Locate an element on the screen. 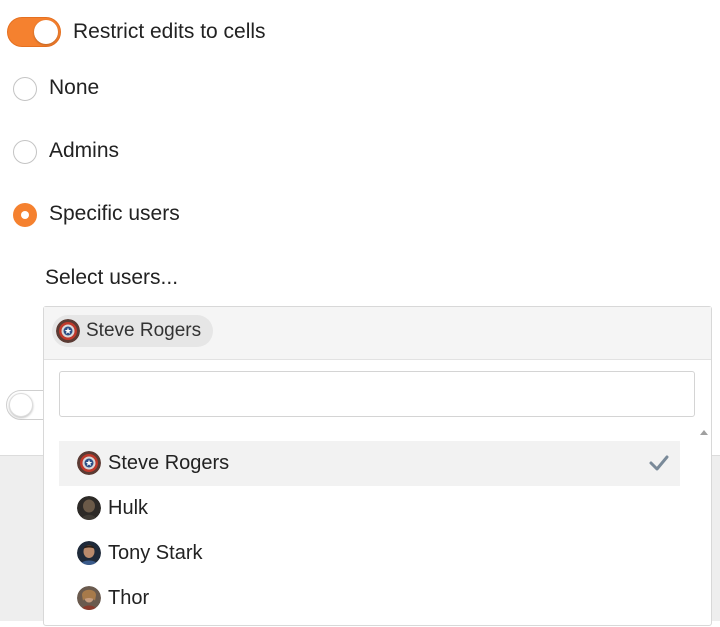  radio-none-label: None is located at coordinates (74, 88).